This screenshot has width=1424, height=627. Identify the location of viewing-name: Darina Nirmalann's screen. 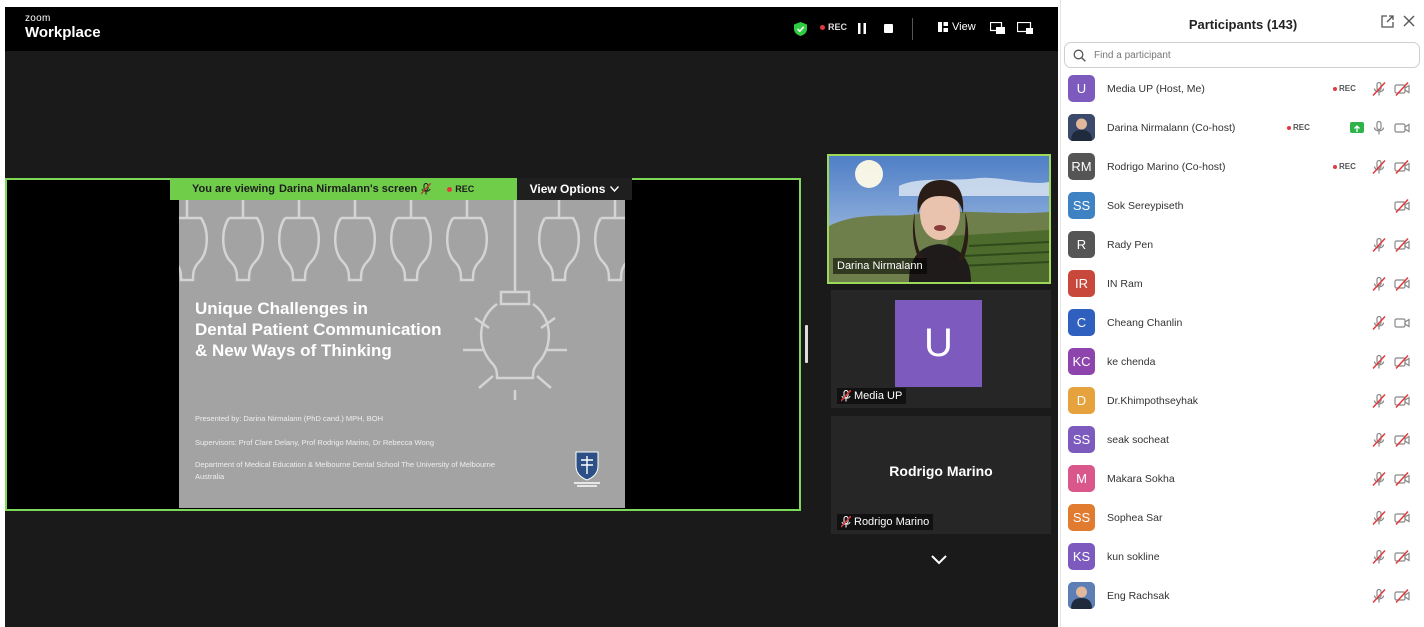
(348, 189).